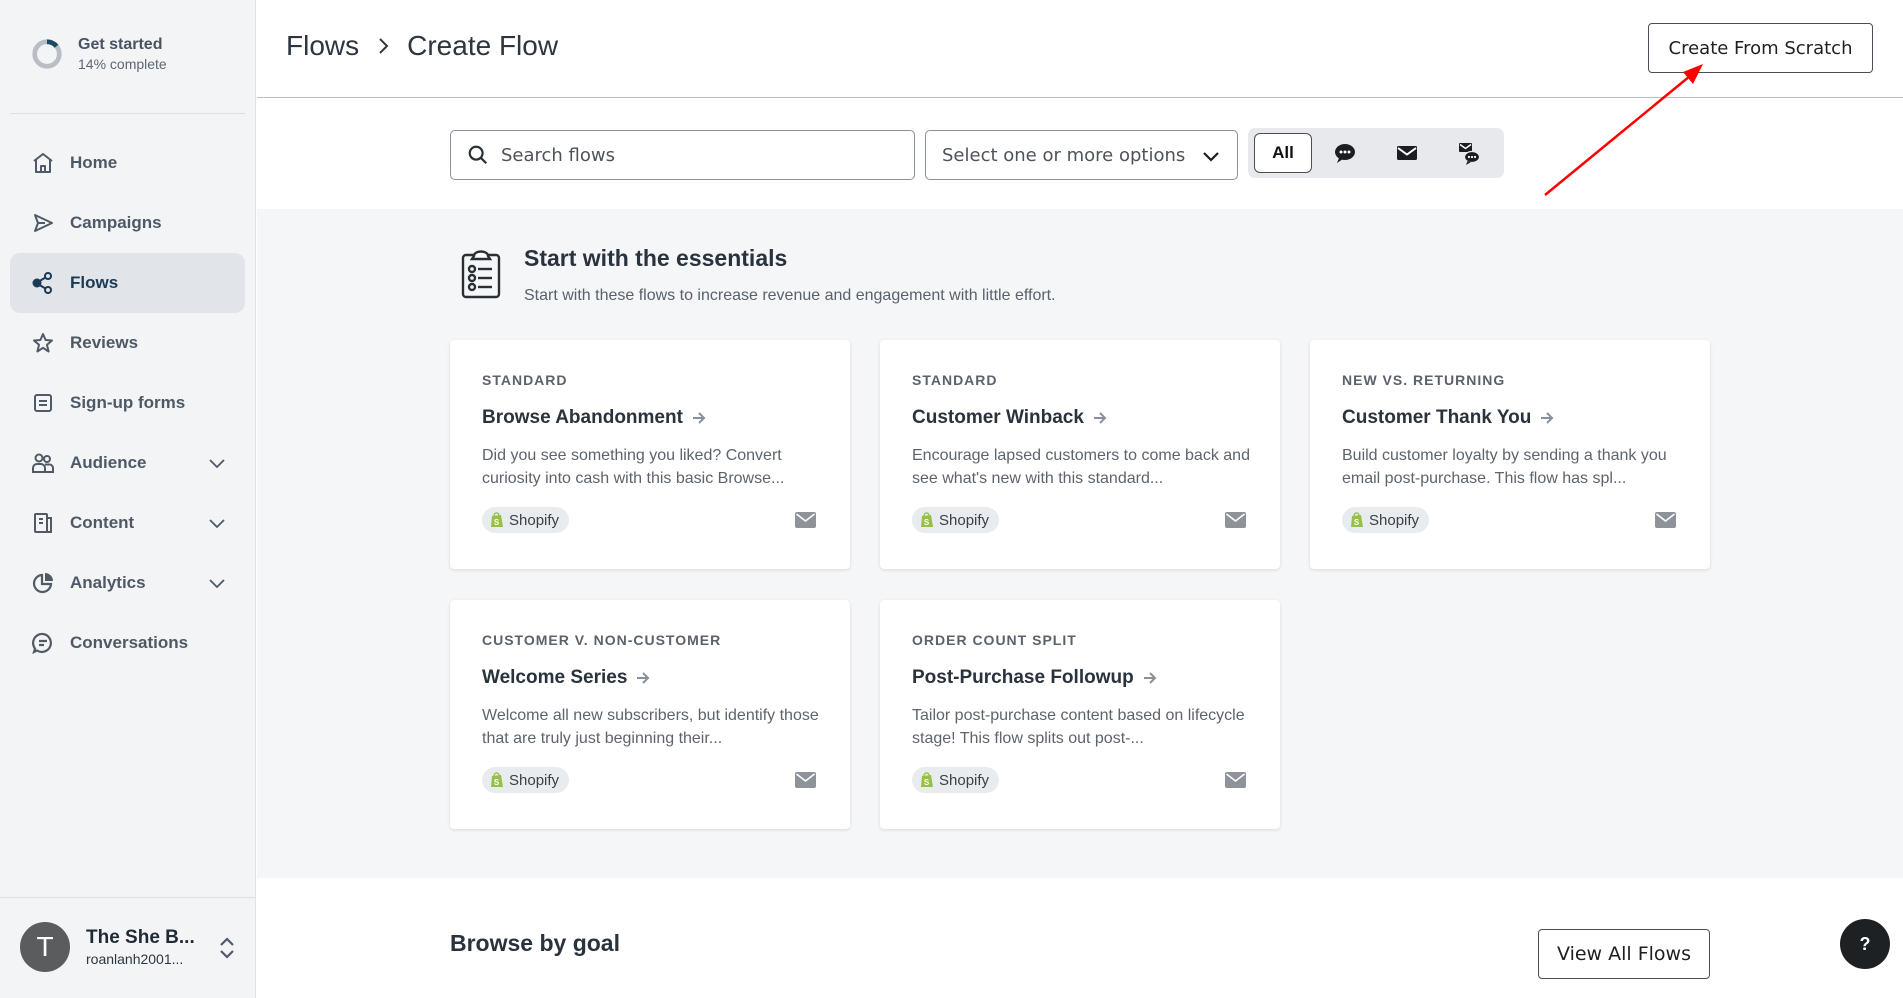  What do you see at coordinates (43, 403) in the screenshot?
I see `form-icon` at bounding box center [43, 403].